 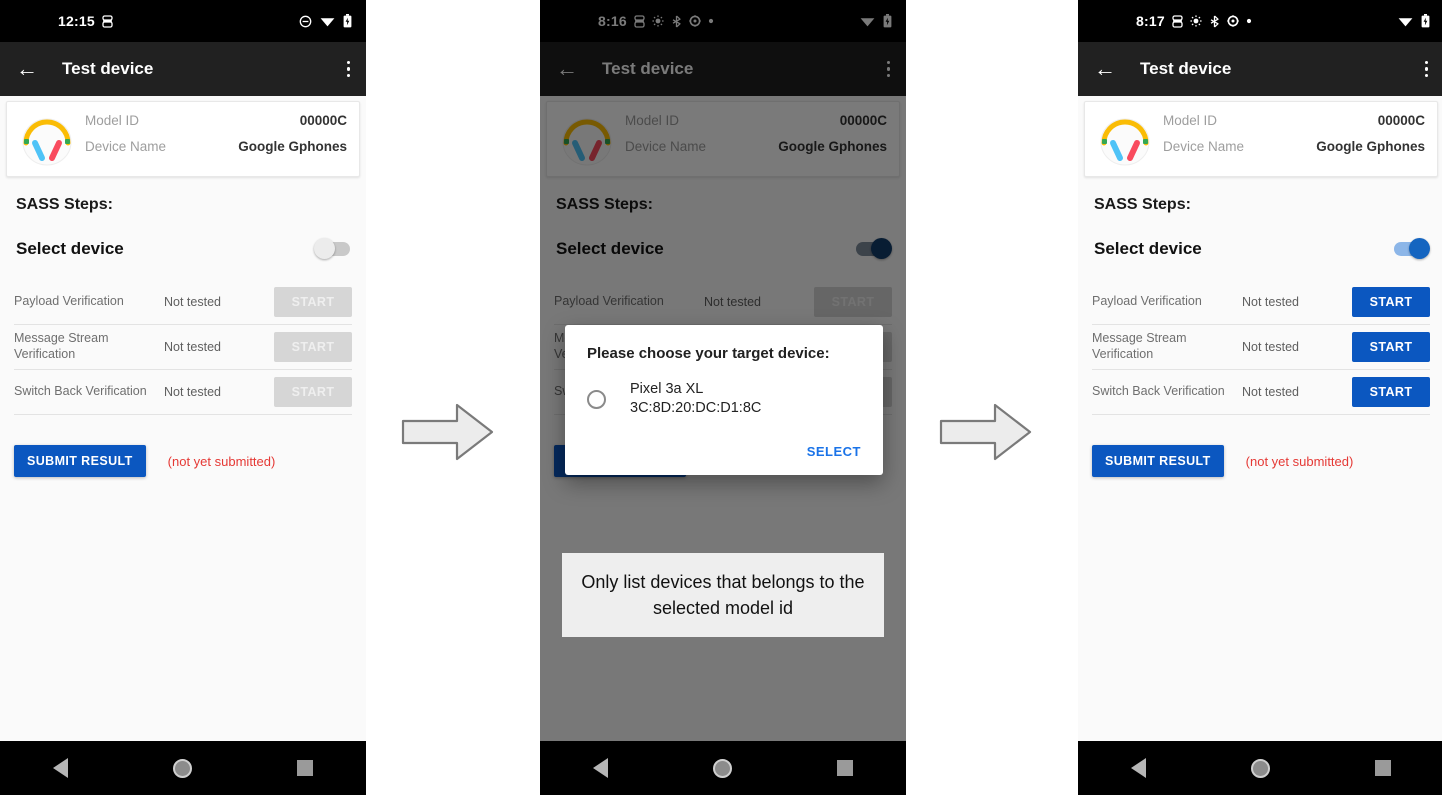 I want to click on radio-button-icon, so click(x=596, y=399).